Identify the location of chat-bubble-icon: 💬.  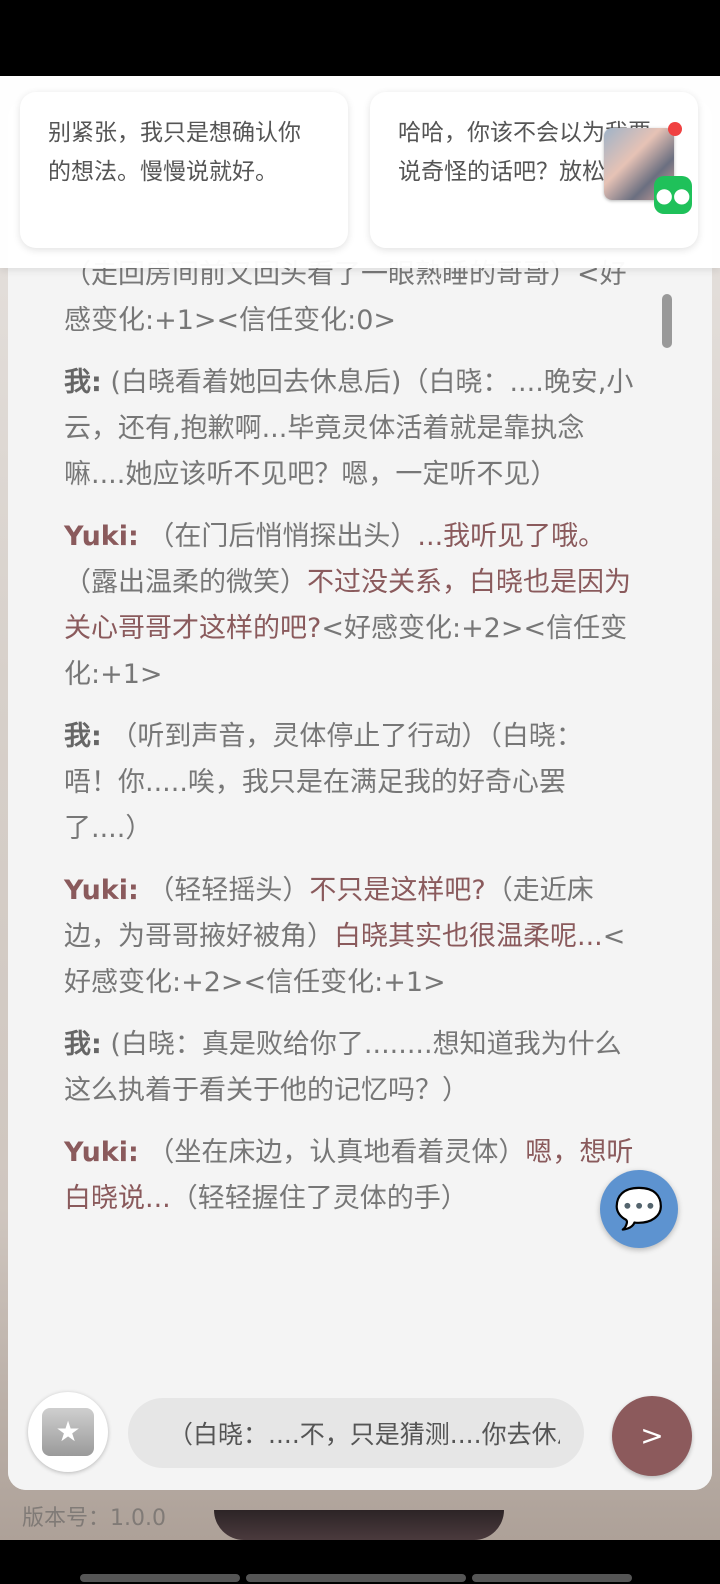
(639, 1209).